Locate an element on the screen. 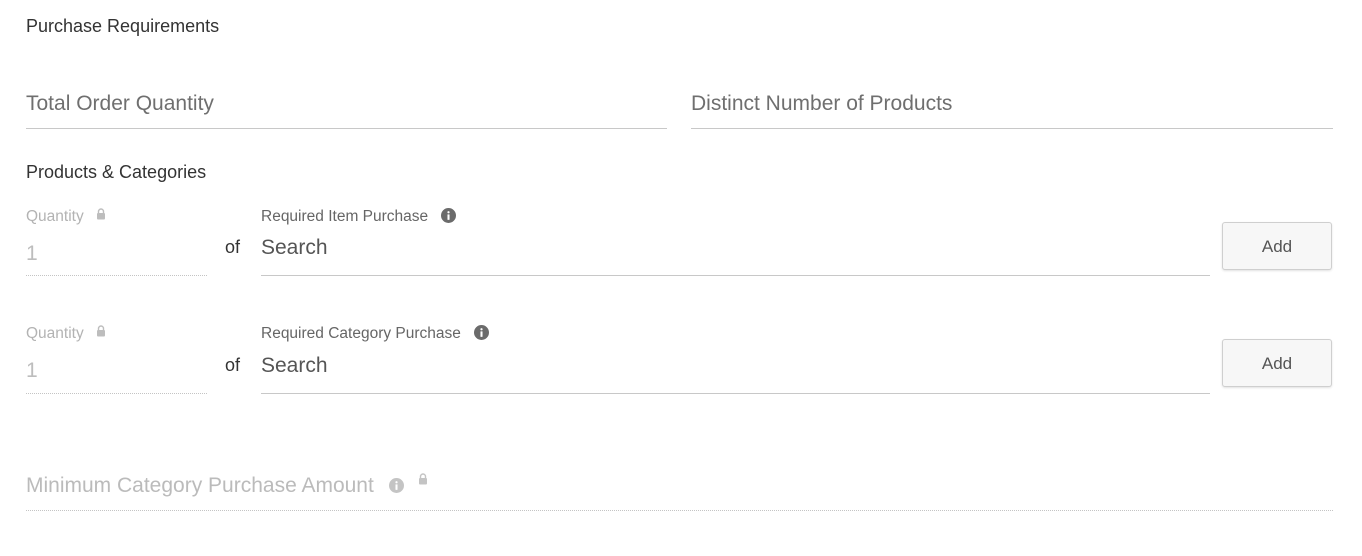 The image size is (1362, 556). total-order-quantity-placeholder: Total Order Quantity is located at coordinates (120, 103).